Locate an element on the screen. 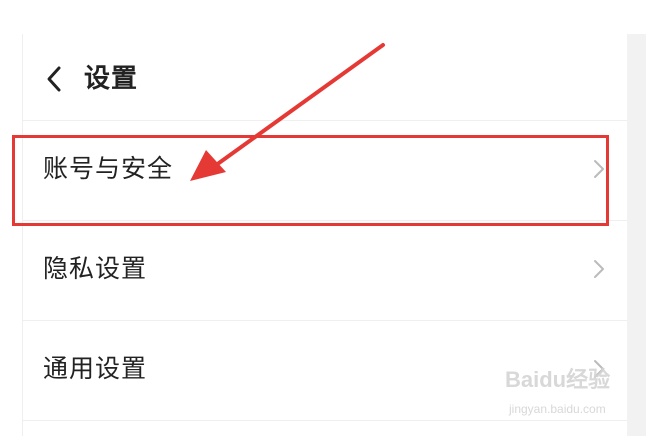 The height and width of the screenshot is (436, 661). page-title: 设置 is located at coordinates (111, 79).